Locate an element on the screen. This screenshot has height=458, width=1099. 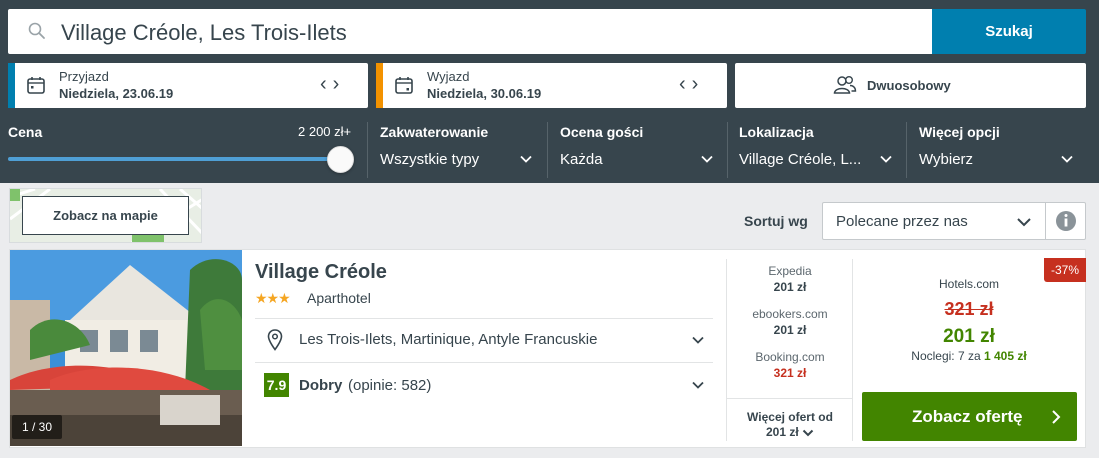
deal-provider: Hotels.com is located at coordinates (969, 284).